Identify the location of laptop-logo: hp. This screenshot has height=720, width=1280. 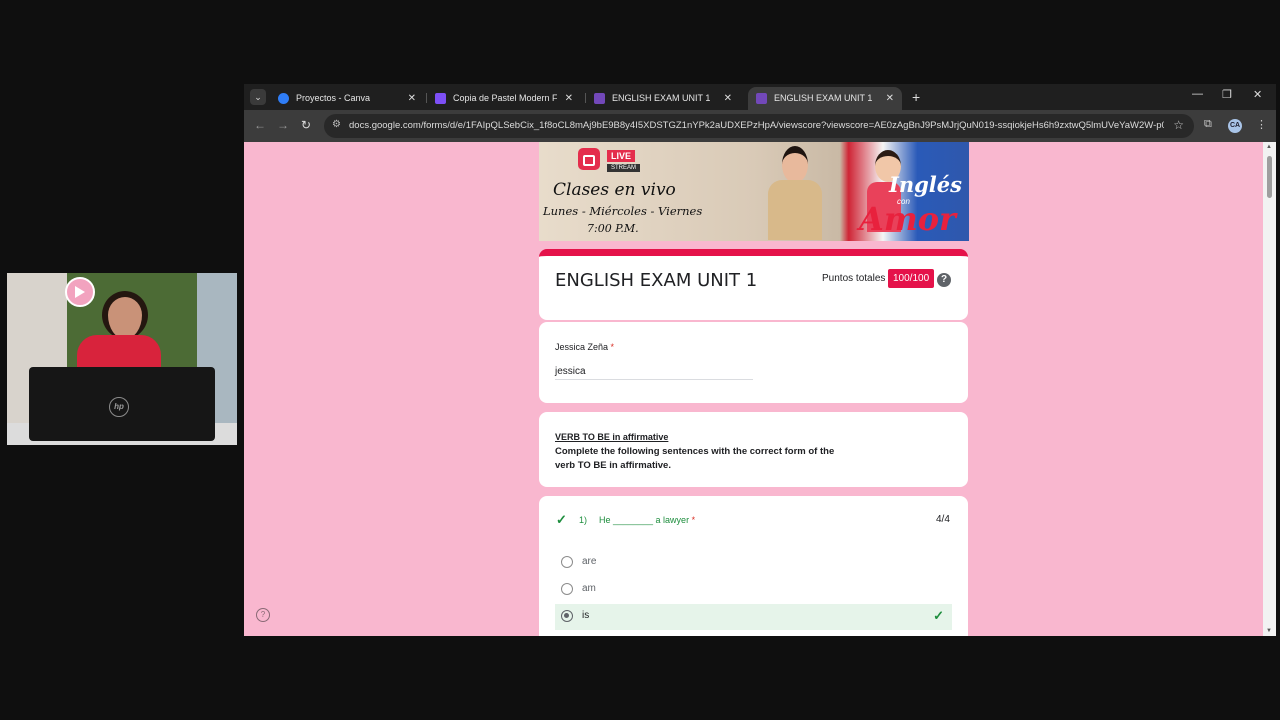
(119, 407).